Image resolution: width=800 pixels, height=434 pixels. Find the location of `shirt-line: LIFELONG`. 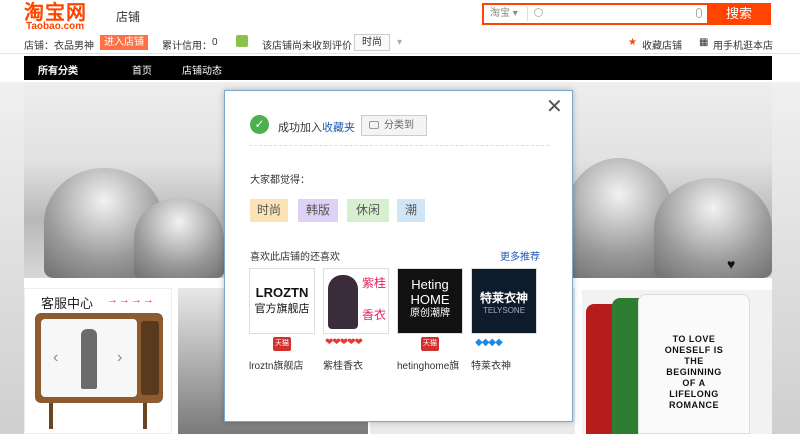

shirt-line: LIFELONG is located at coordinates (694, 394).